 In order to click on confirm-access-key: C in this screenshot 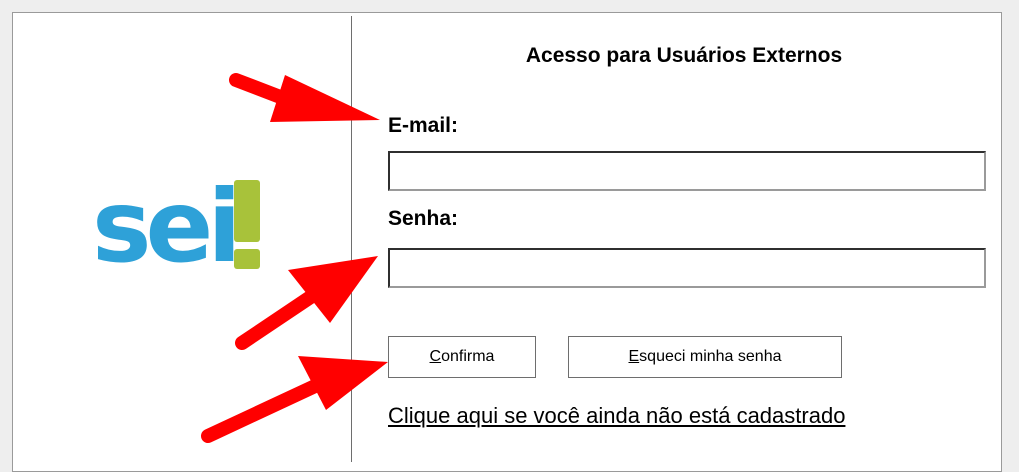, I will do `click(435, 356)`.